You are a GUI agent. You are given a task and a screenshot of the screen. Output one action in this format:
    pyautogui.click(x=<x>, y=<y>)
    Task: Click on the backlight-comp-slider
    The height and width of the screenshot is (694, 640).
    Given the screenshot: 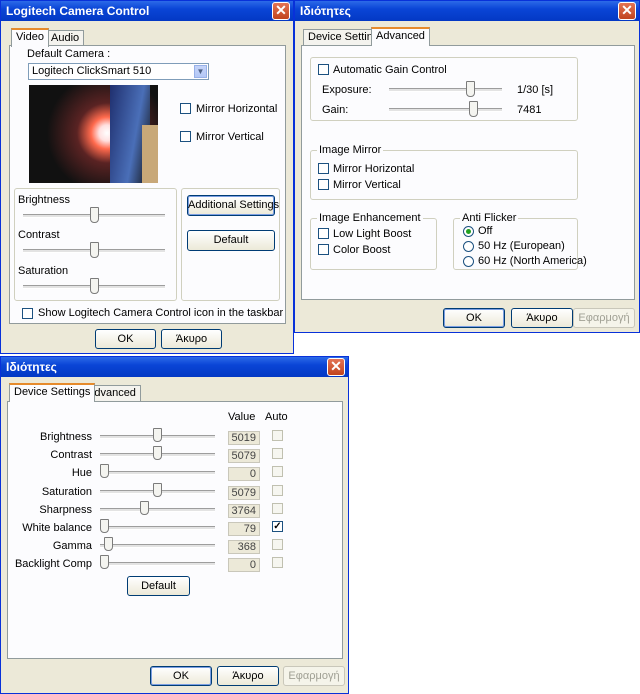 What is the action you would take?
    pyautogui.click(x=104, y=562)
    